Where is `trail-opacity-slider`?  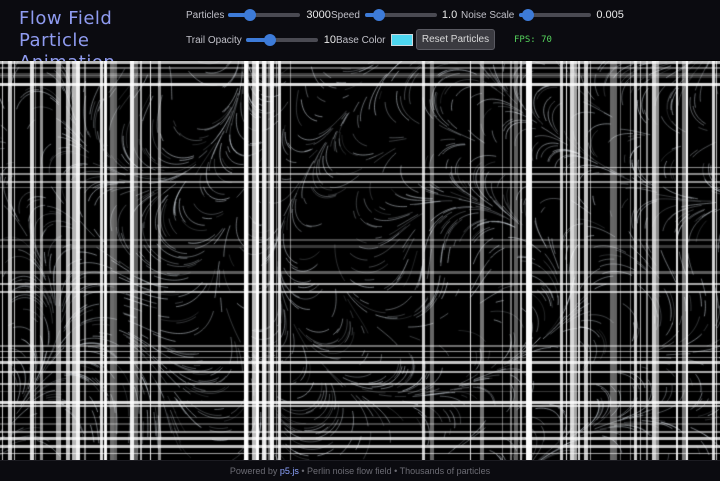 trail-opacity-slider is located at coordinates (281, 40).